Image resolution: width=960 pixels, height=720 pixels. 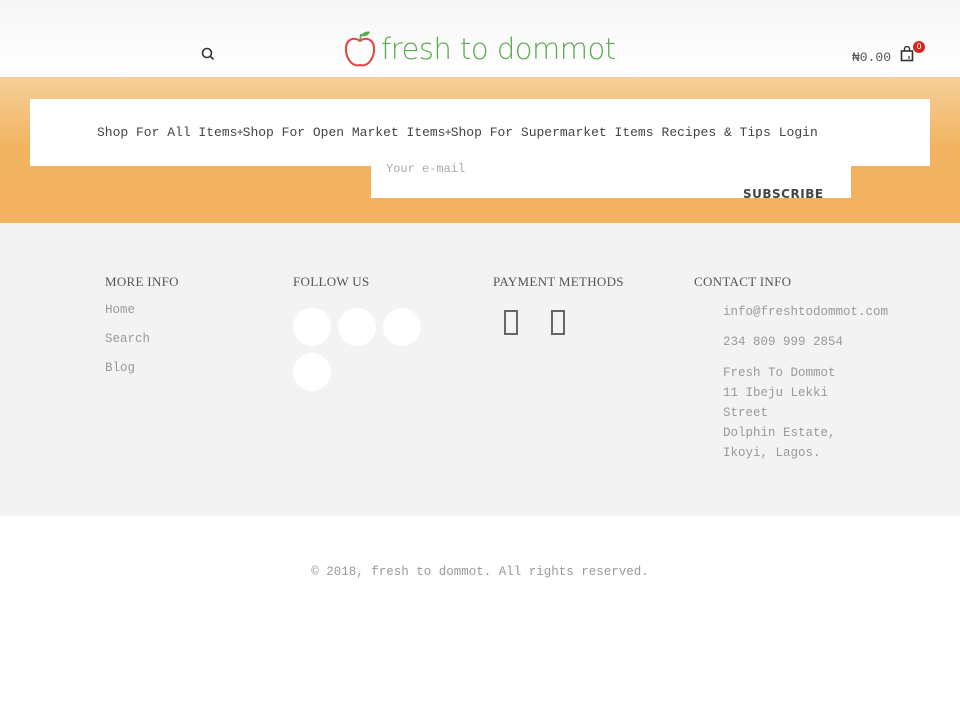 I want to click on contact-column: CONTACT INFO, so click(x=742, y=282).